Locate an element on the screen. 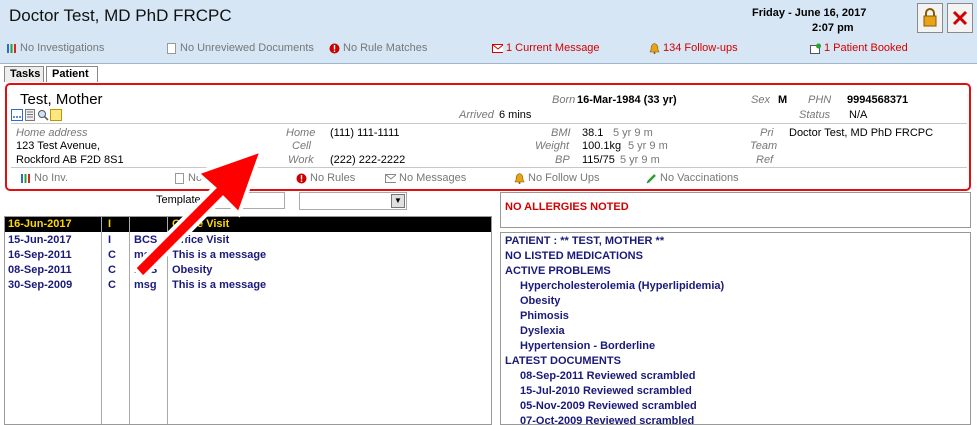 The image size is (977, 425). patient-name: Test, Mother is located at coordinates (61, 99).